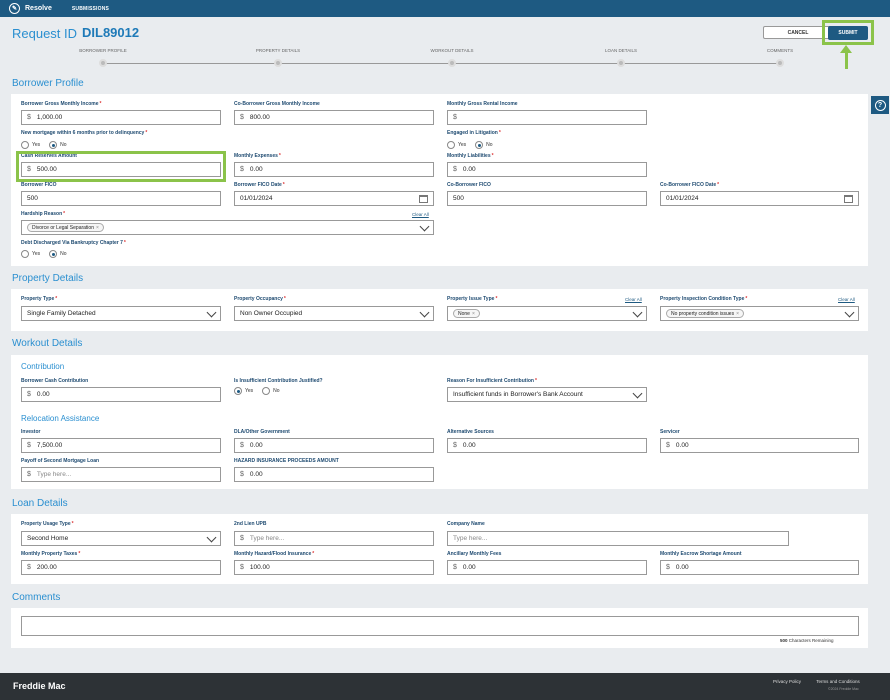  What do you see at coordinates (260, 299) in the screenshot?
I see `property-occupancy-label: Property Occupancy*` at bounding box center [260, 299].